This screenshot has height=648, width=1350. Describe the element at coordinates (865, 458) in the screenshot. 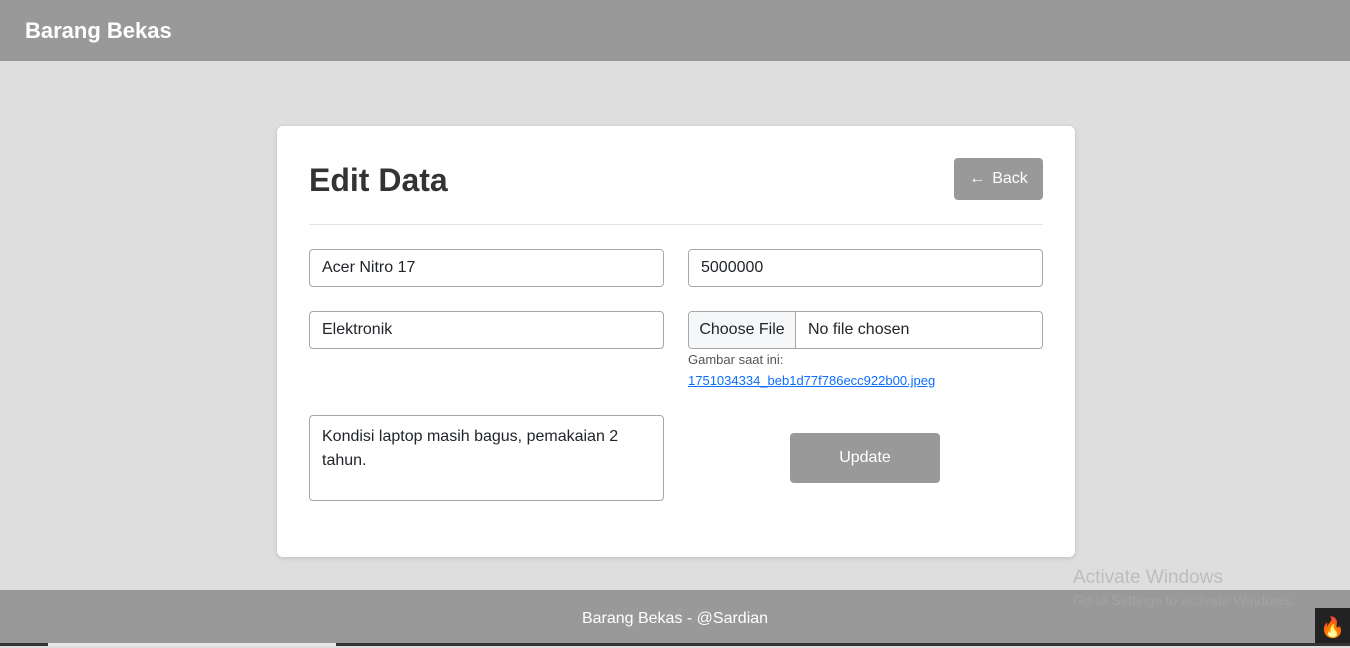

I see `update-button: Update` at that location.